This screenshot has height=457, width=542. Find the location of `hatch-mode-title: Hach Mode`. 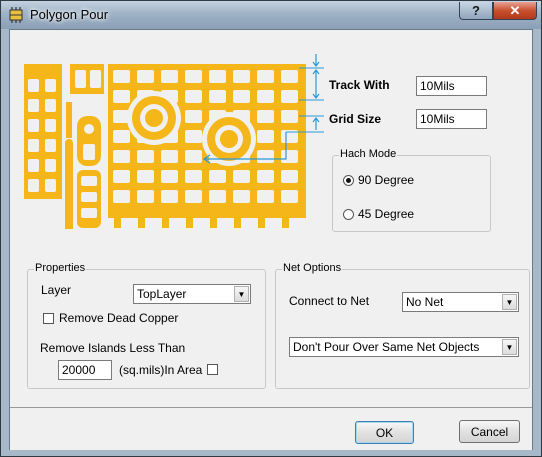

hatch-mode-title: Hach Mode is located at coordinates (368, 154).